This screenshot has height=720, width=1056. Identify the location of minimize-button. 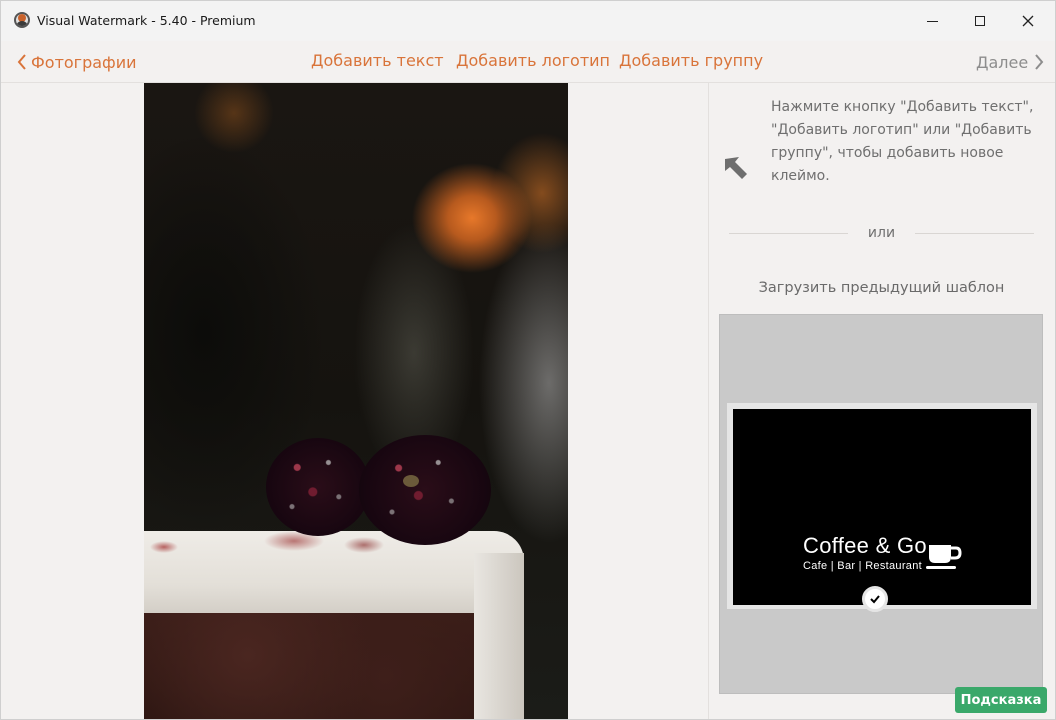
(932, 21).